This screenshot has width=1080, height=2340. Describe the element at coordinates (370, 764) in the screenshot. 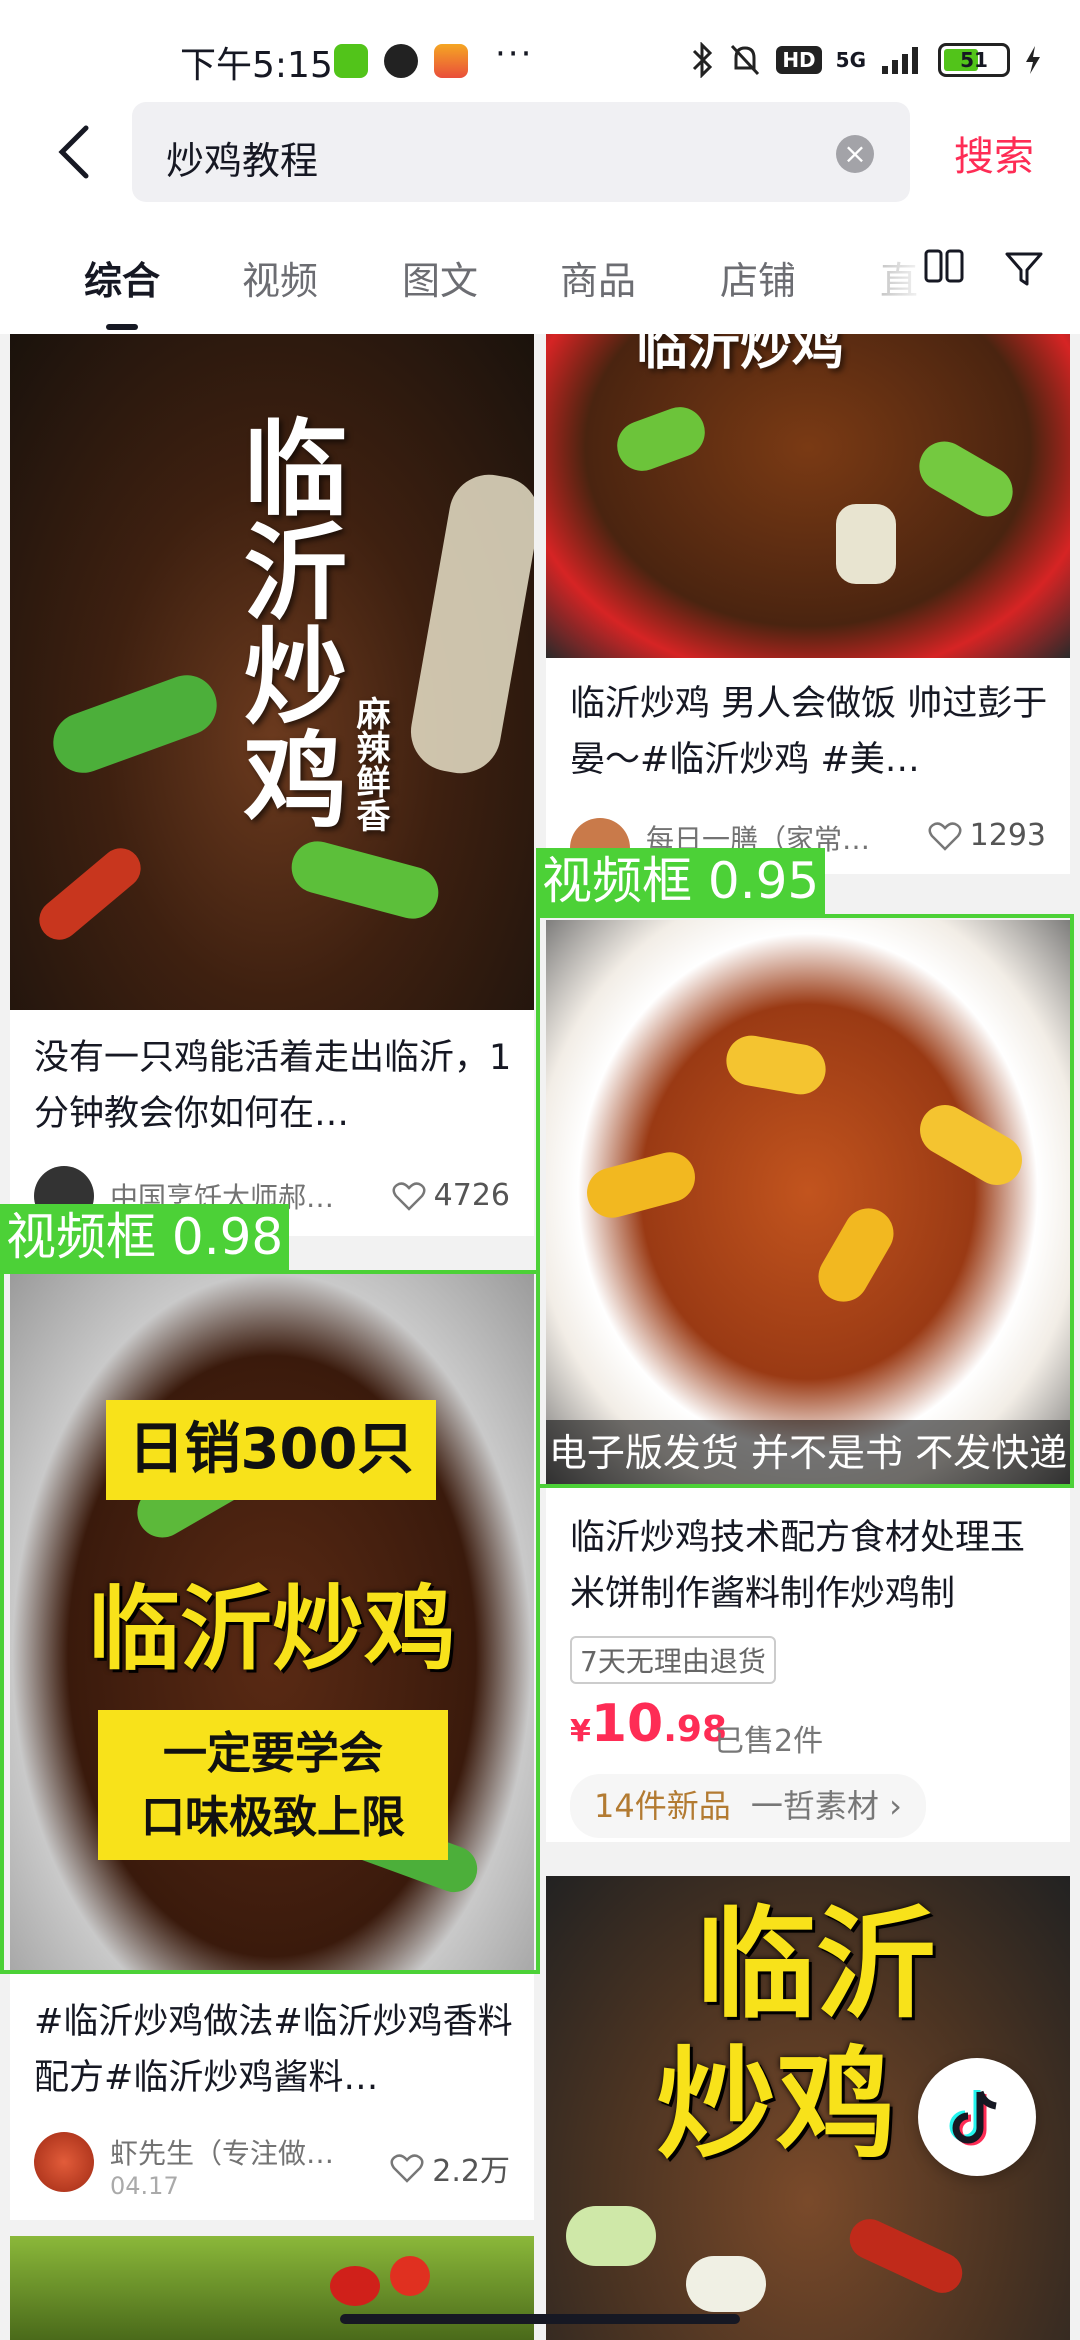

I see `thumbnail-subtitle: 麻辣鲜香` at that location.